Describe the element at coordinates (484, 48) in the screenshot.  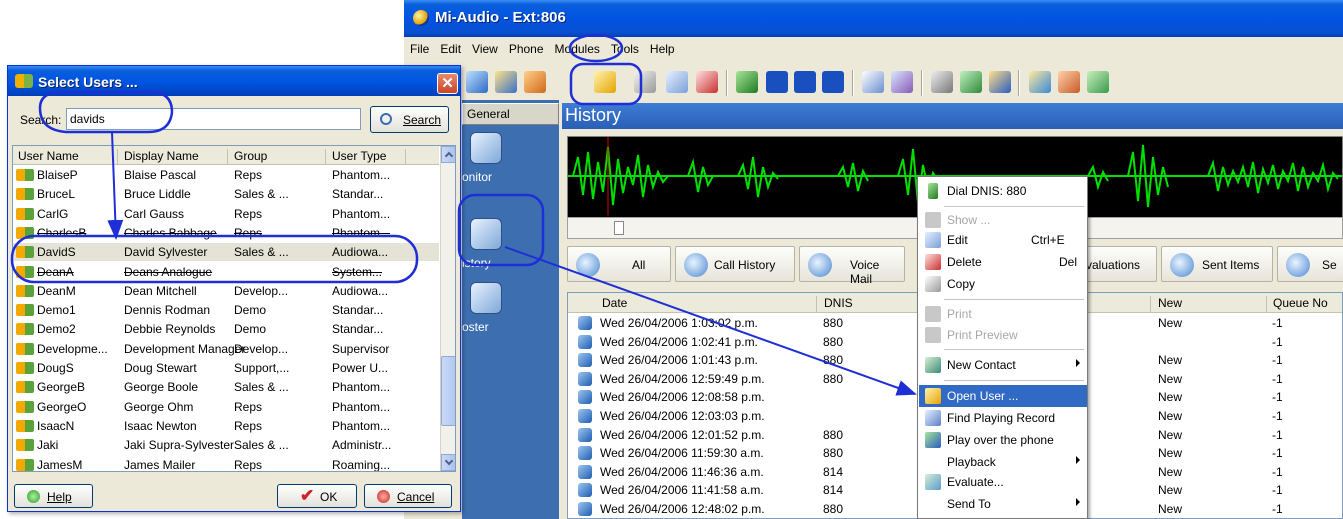
I see `menu-view: View` at that location.